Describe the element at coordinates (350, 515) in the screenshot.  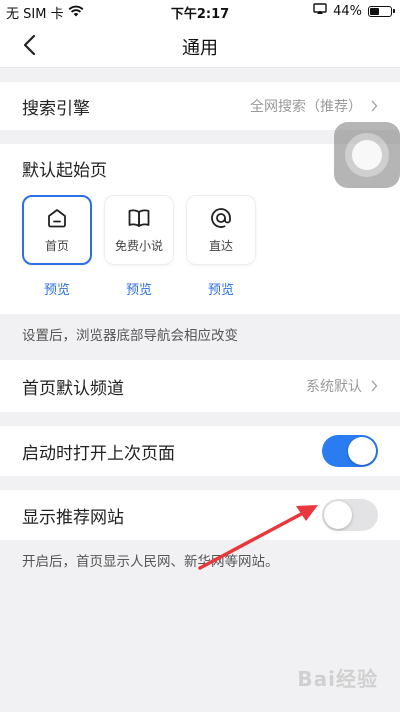
I see `show-recommended-toggle` at that location.